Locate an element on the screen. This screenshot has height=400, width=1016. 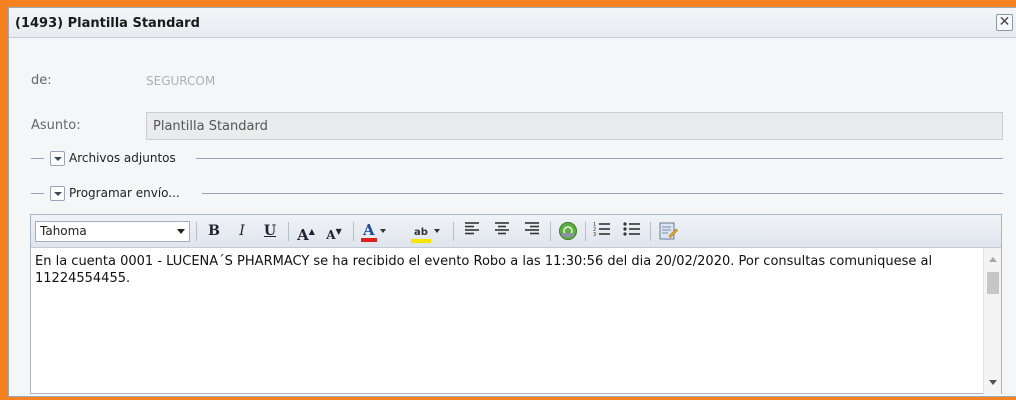
attachments-divider-right is located at coordinates (599, 158).